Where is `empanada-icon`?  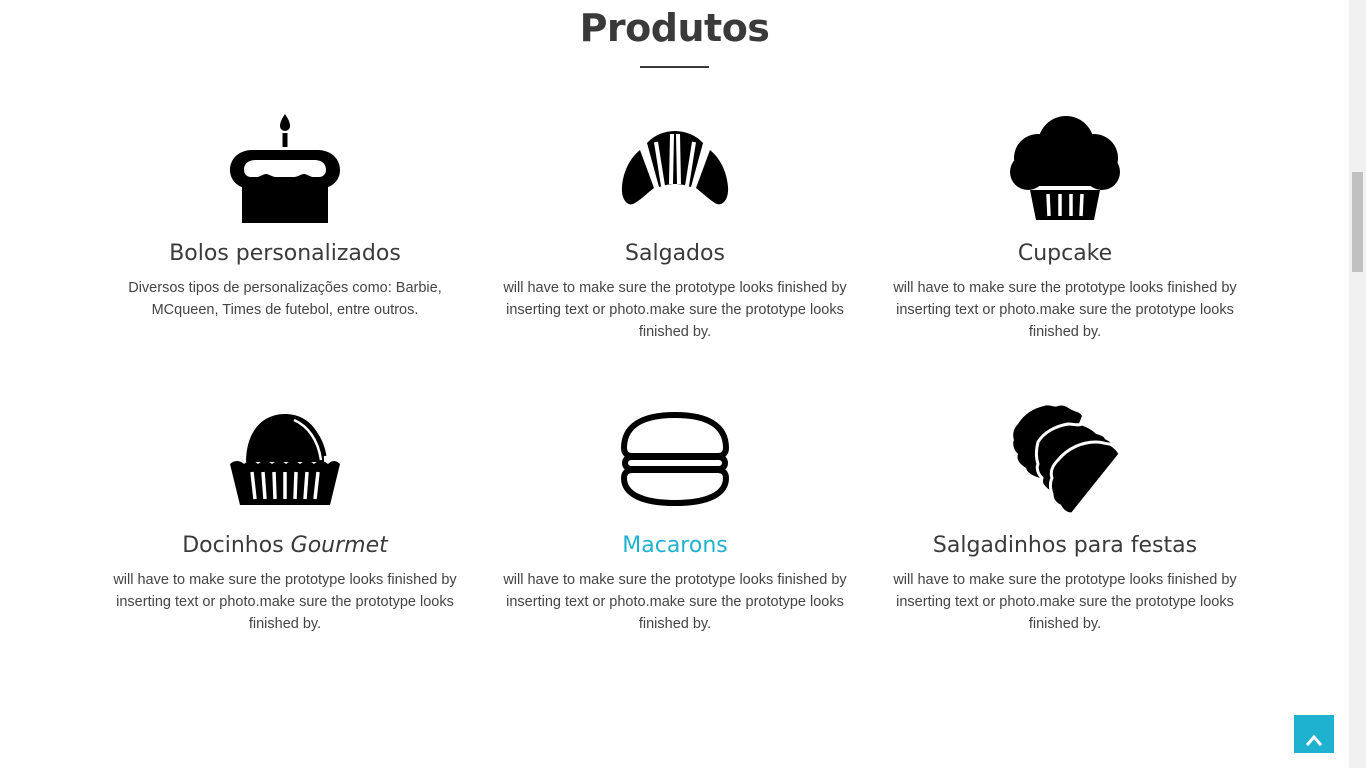 empanada-icon is located at coordinates (1065, 460).